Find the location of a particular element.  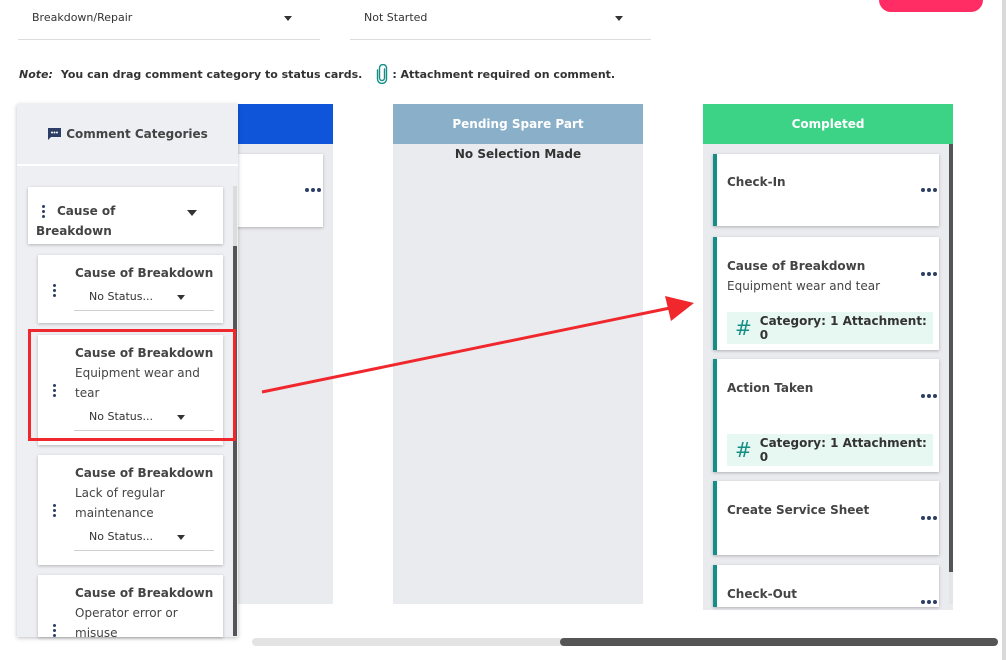

empty-state-text: No Selection Made is located at coordinates (518, 154).